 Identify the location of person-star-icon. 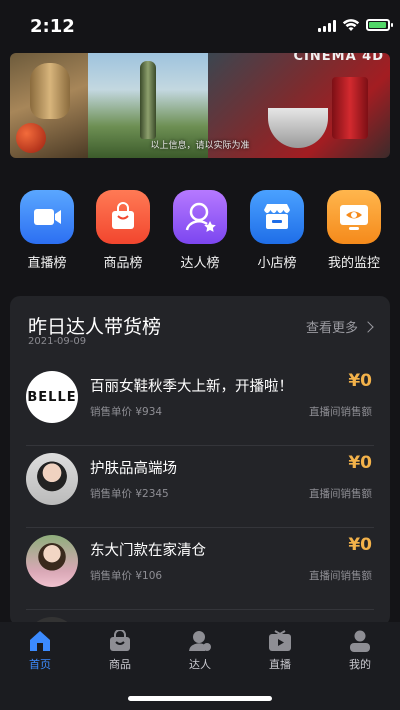
(200, 217).